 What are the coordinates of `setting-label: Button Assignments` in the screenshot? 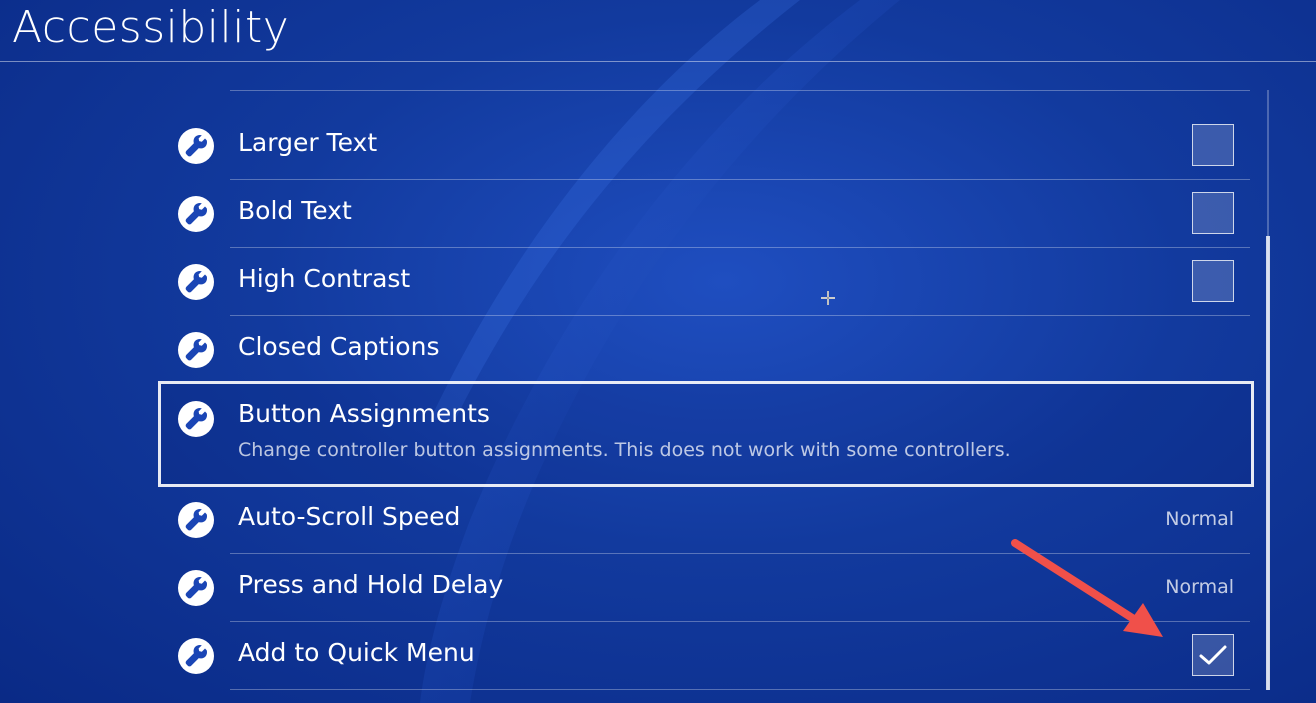 It's located at (364, 413).